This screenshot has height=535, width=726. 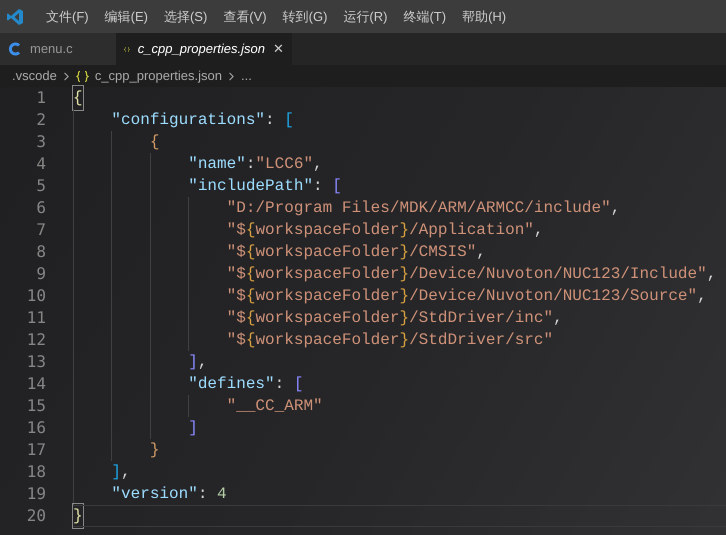 What do you see at coordinates (36, 384) in the screenshot?
I see `line-number: 14` at bounding box center [36, 384].